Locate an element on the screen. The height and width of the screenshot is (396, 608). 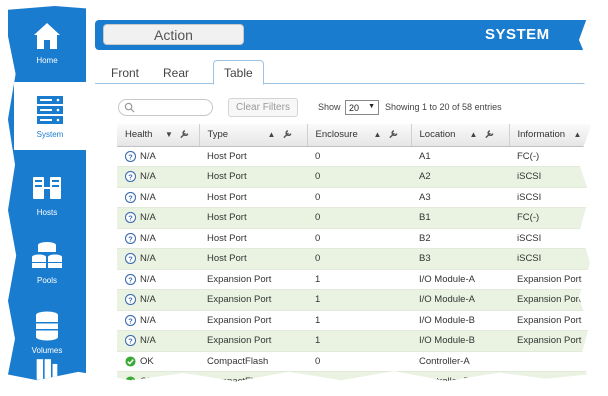
table-row: ? N/A Host Port 0 A2 iSCSI is located at coordinates (354, 177).